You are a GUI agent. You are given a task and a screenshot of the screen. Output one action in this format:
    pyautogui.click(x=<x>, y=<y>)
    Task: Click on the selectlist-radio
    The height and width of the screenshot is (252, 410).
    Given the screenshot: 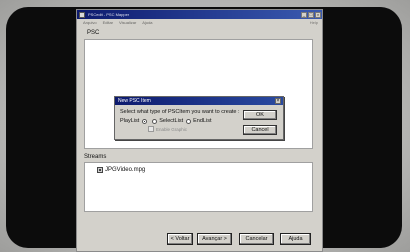 What is the action you would take?
    pyautogui.click(x=155, y=121)
    